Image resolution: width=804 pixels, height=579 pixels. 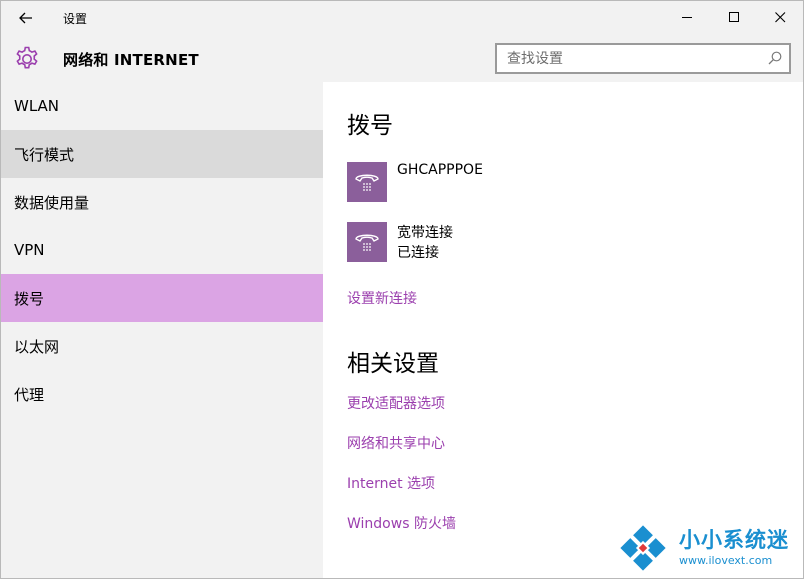 I want to click on sidebar-item-data-usage: 数据使用量, so click(x=162, y=202).